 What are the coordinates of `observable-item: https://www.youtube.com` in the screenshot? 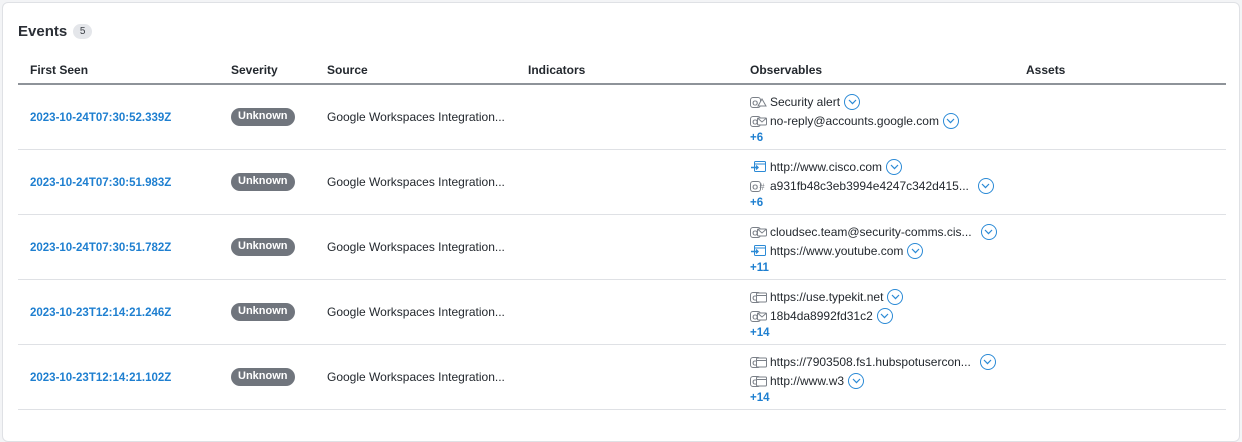 It's located at (882, 251).